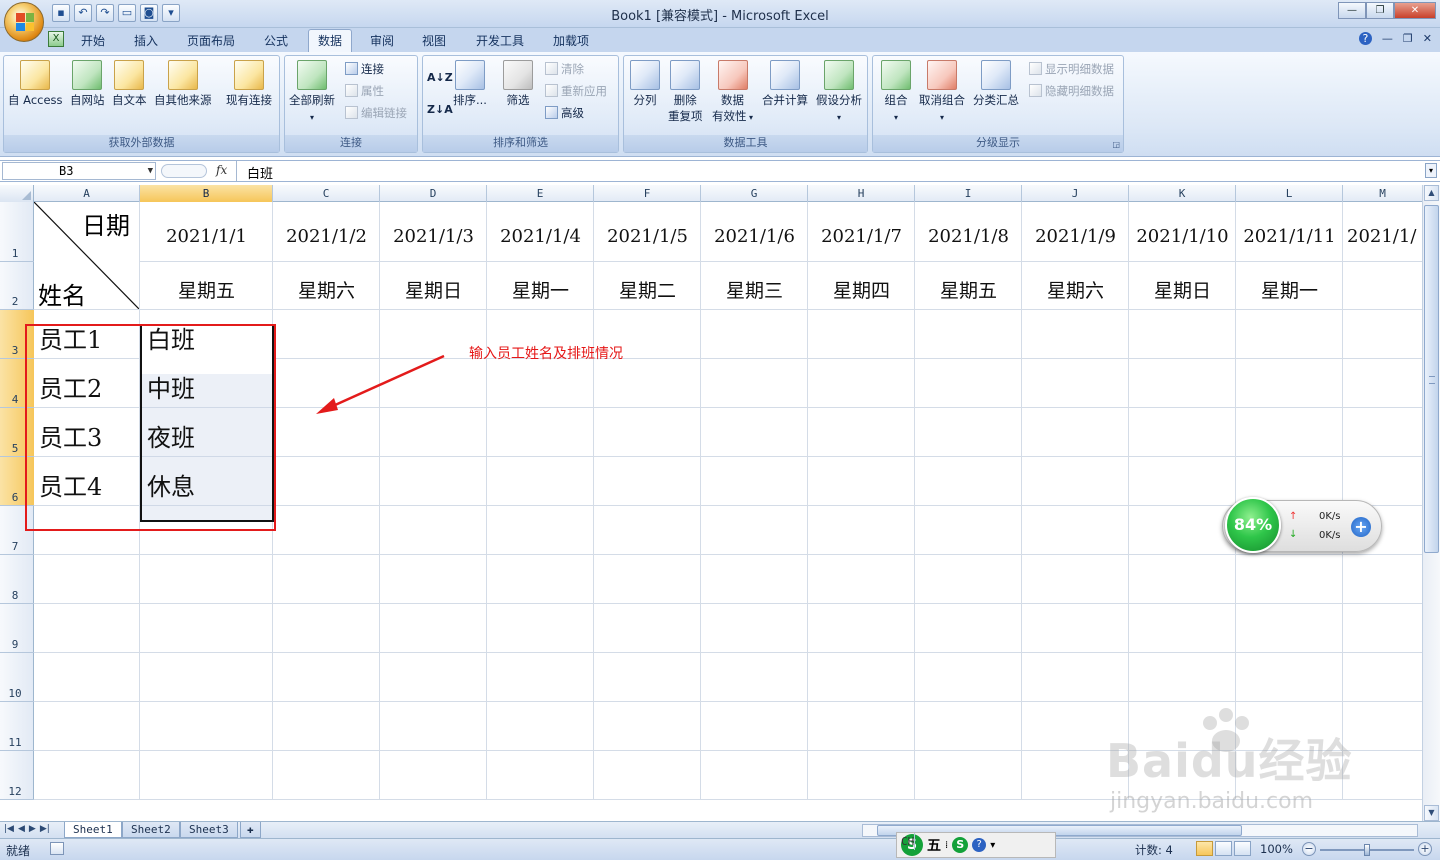 This screenshot has width=1440, height=860. Describe the element at coordinates (57, 848) in the screenshot. I see `macro-record-icon` at that location.